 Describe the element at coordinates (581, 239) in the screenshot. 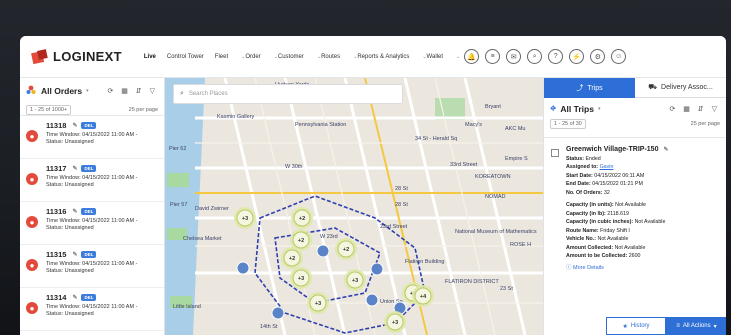

I see `detail-key: Vehicle No.:` at that location.